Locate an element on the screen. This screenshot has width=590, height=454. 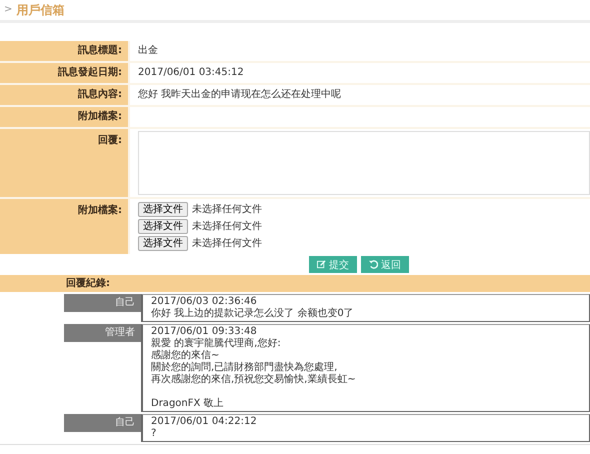
message-line: 再次感謝您的來信,預祝您交易愉快,業績長虹~ is located at coordinates (254, 380).